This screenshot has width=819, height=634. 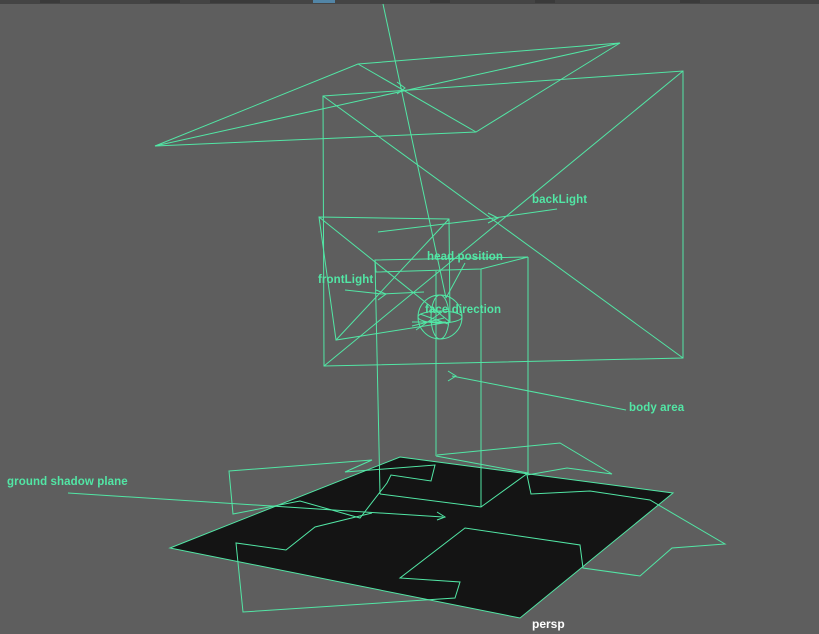 I want to click on front-light-label: frontLight, so click(x=345, y=280).